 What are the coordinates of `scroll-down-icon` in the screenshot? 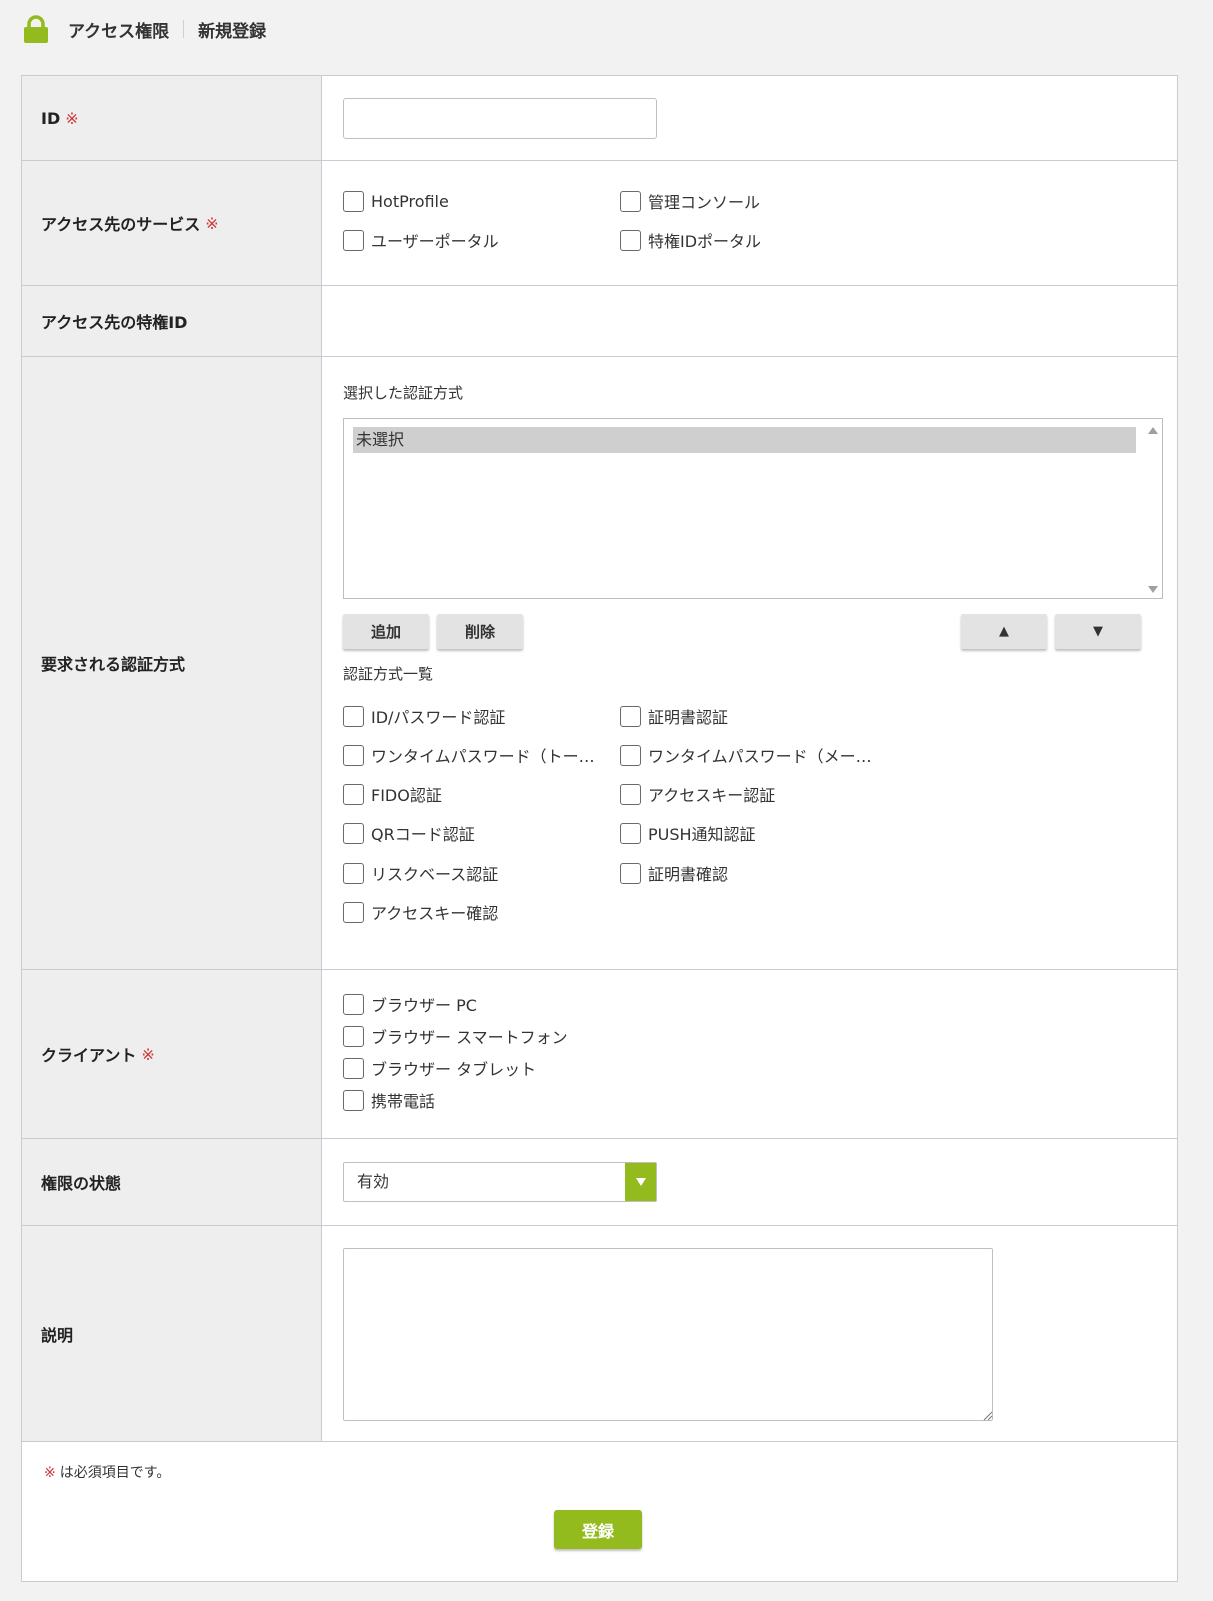 It's located at (1153, 590).